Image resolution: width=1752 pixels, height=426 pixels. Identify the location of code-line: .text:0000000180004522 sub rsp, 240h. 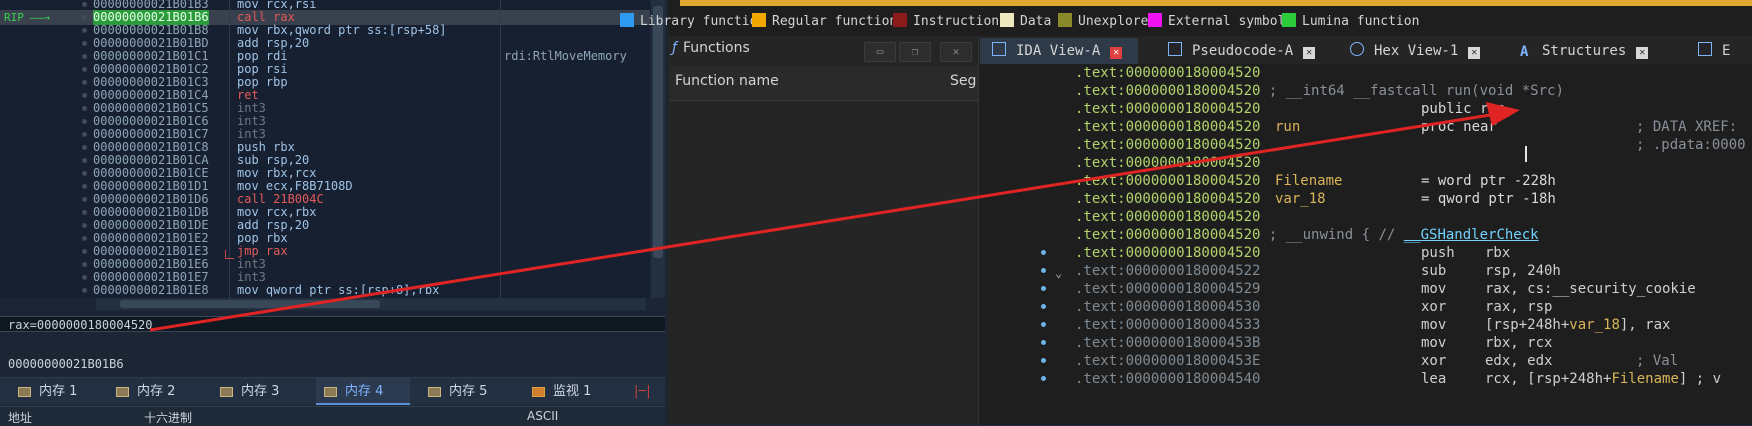
(1318, 271).